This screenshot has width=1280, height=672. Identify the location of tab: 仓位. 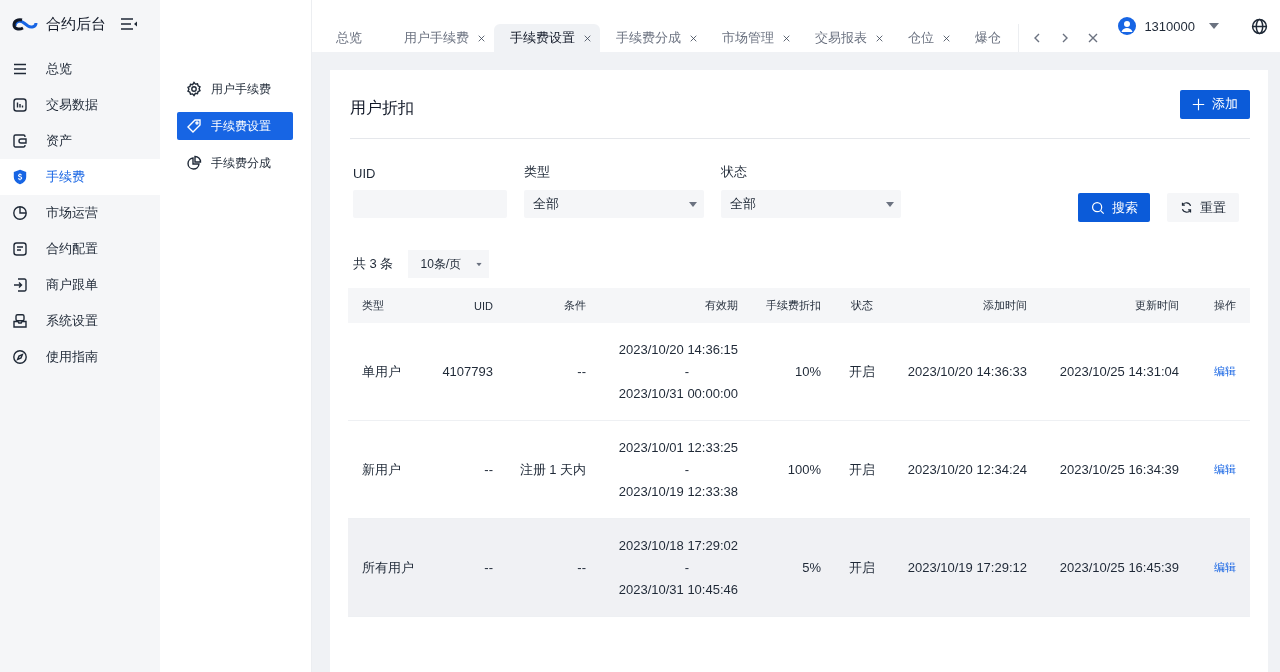
(925, 38).